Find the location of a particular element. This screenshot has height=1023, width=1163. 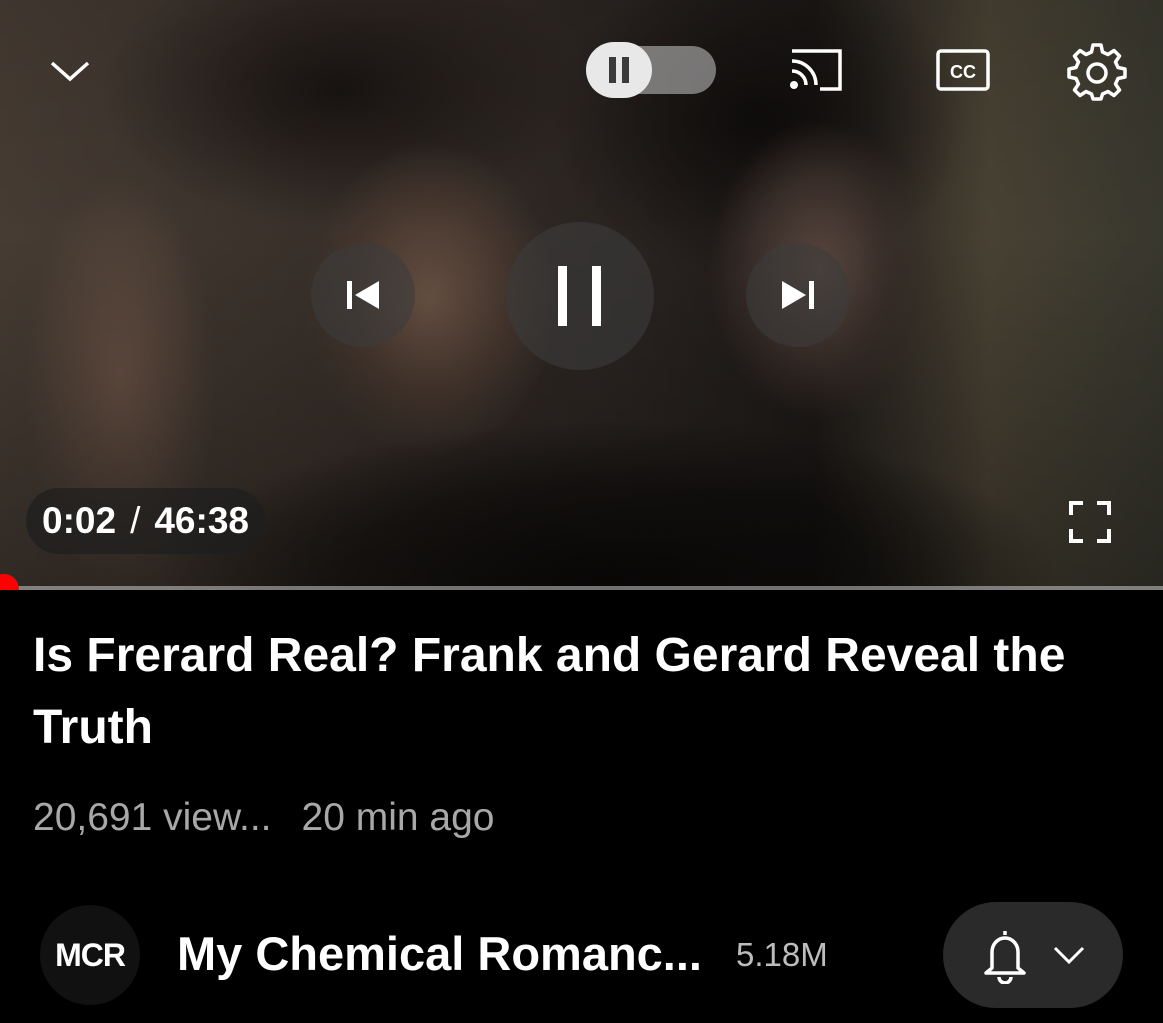

notifications-button is located at coordinates (1033, 955).